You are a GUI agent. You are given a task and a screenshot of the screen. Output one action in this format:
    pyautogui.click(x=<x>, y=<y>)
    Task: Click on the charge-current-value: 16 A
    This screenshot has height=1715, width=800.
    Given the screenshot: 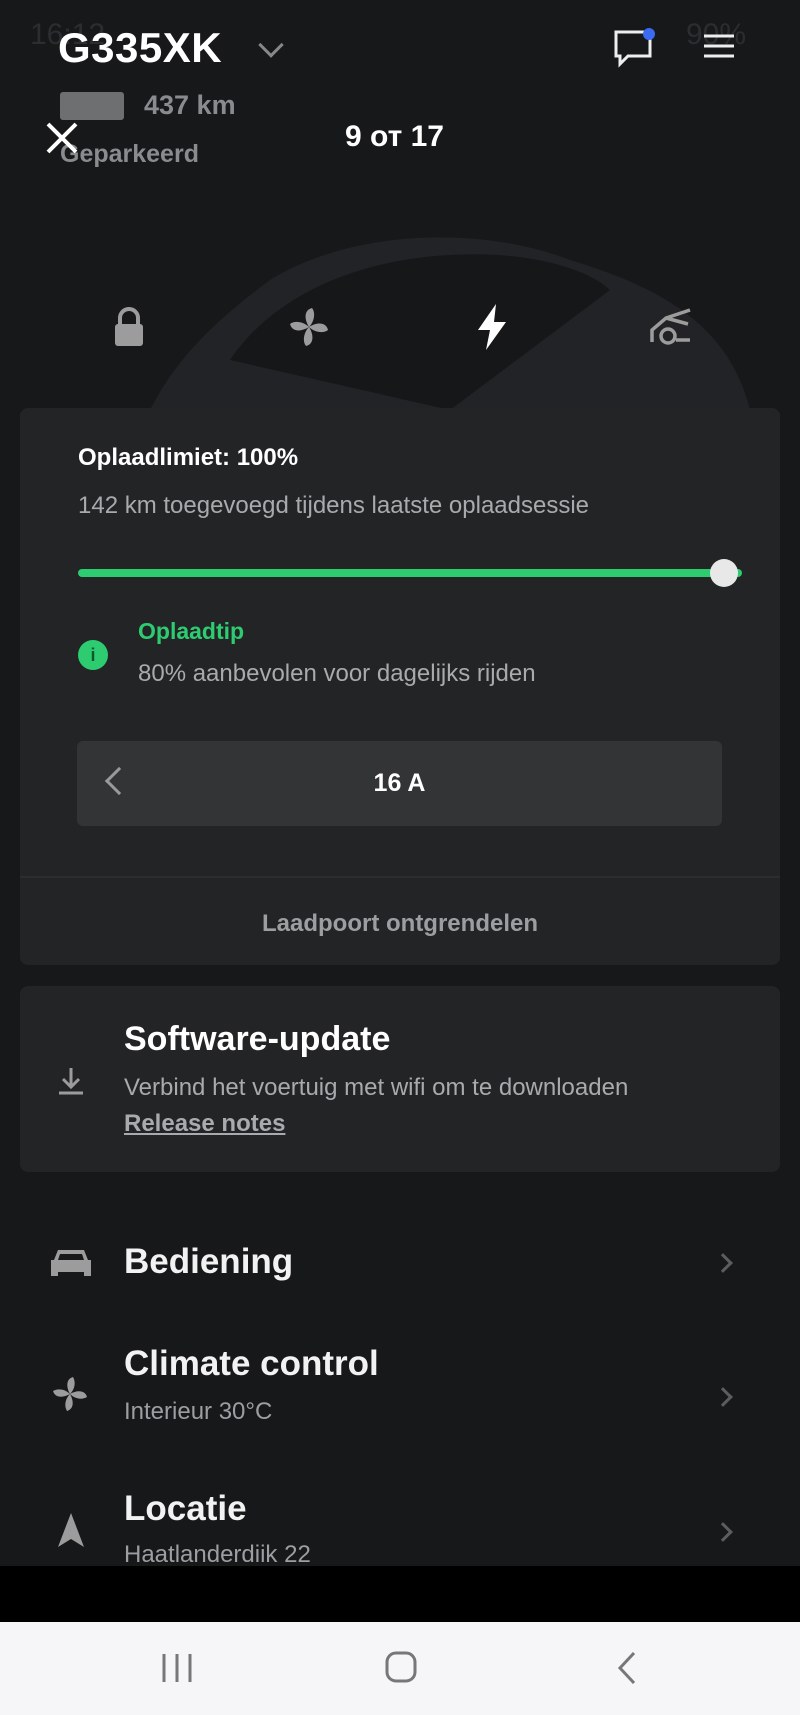 What is the action you would take?
    pyautogui.click(x=399, y=783)
    